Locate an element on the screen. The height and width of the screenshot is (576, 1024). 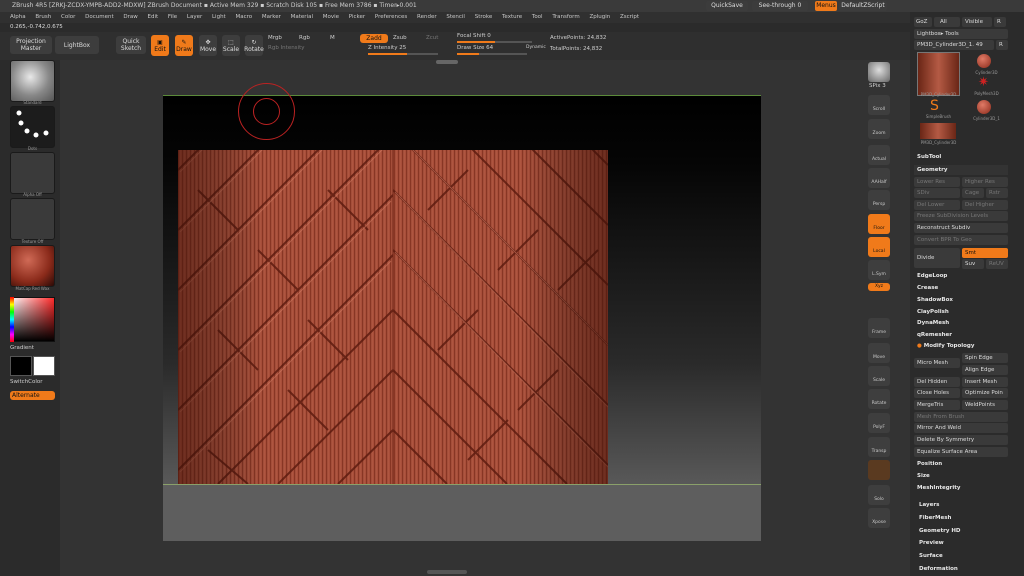
rotate-mode-button: ↻ Rotate is located at coordinates (254, 45).